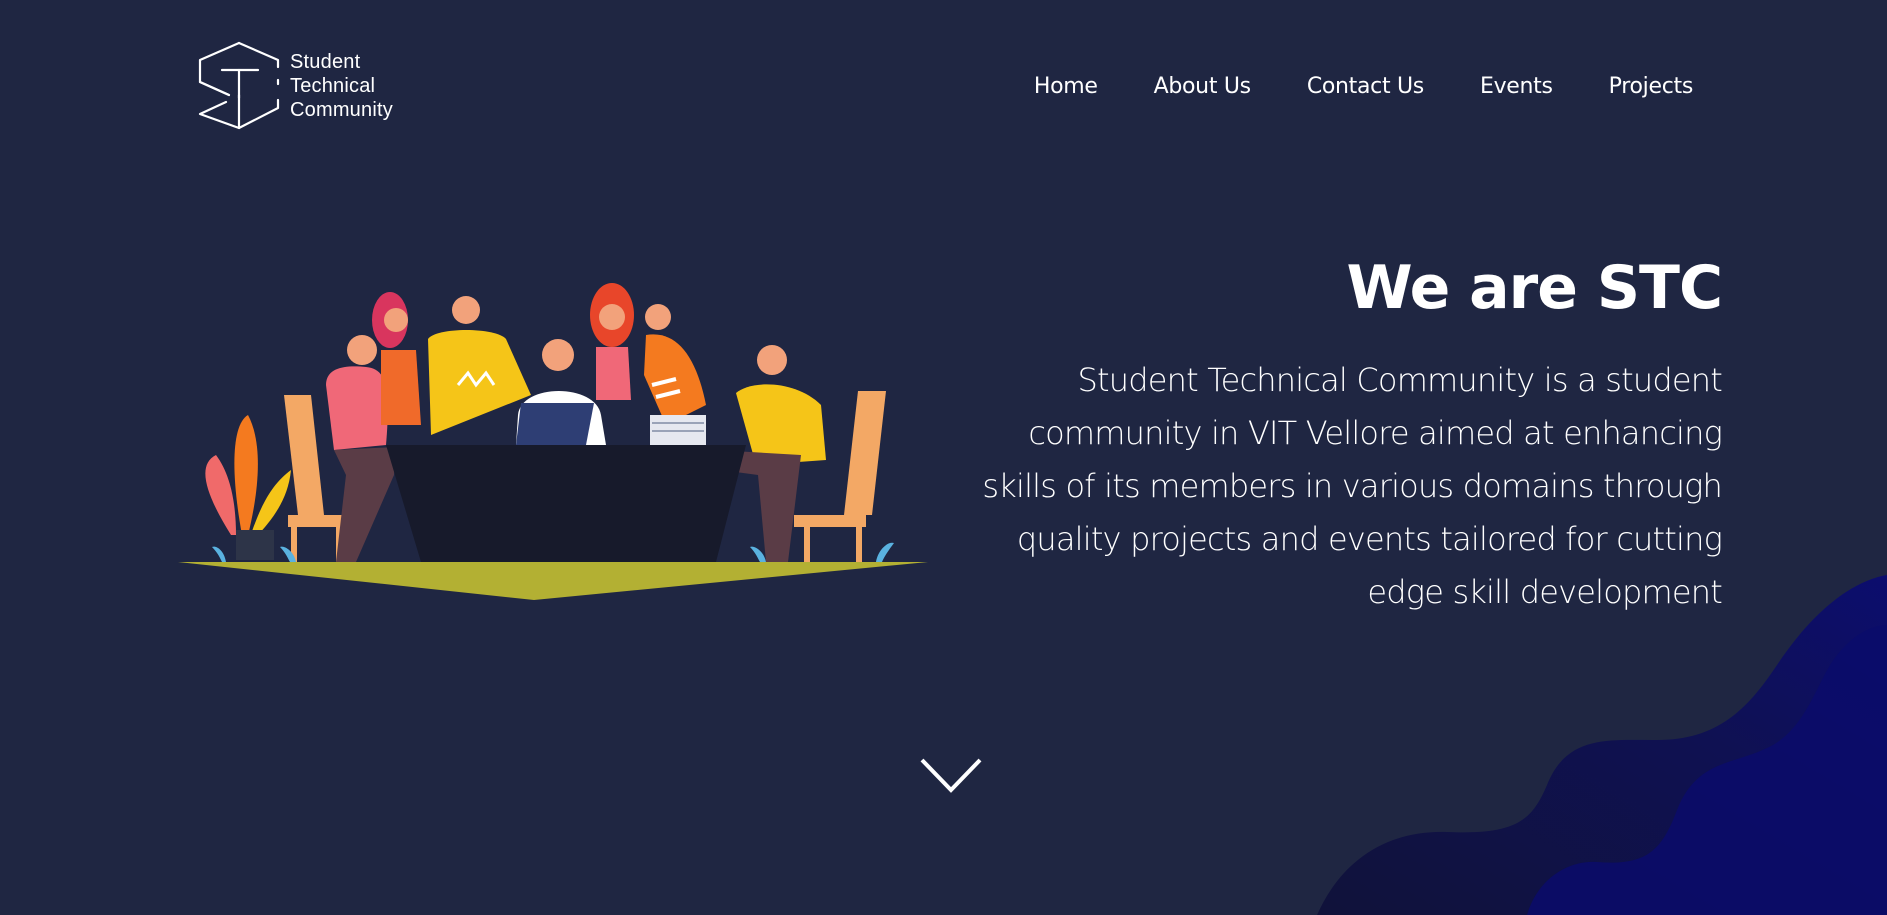 The image size is (1887, 915). What do you see at coordinates (333, 86) in the screenshot?
I see `logo-line-2: Technical` at bounding box center [333, 86].